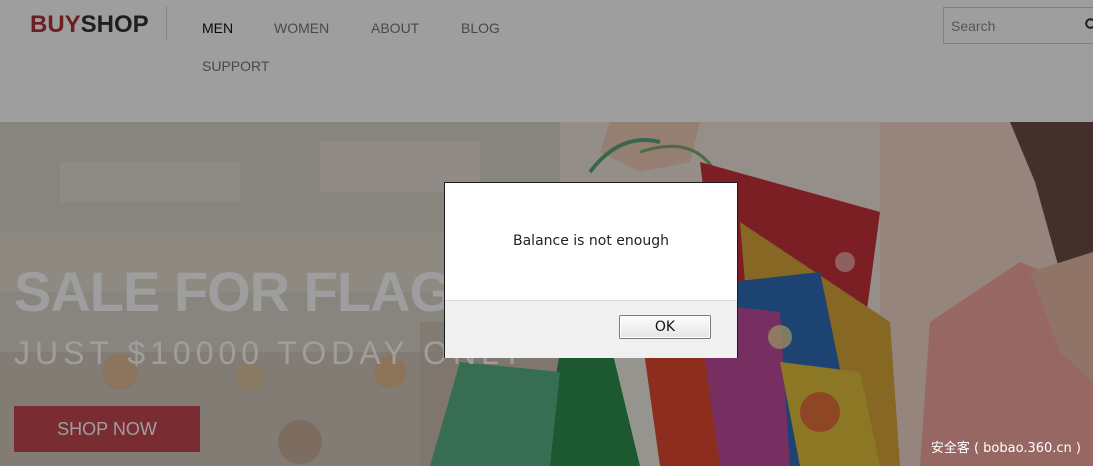 The width and height of the screenshot is (1093, 466). What do you see at coordinates (591, 329) in the screenshot?
I see `alert-footer: OK` at bounding box center [591, 329].